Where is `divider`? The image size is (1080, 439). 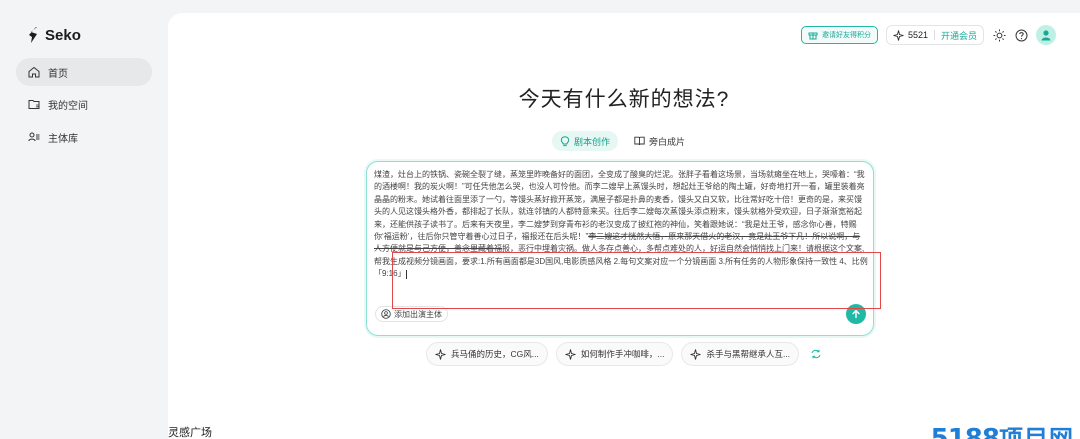
divider is located at coordinates (934, 35).